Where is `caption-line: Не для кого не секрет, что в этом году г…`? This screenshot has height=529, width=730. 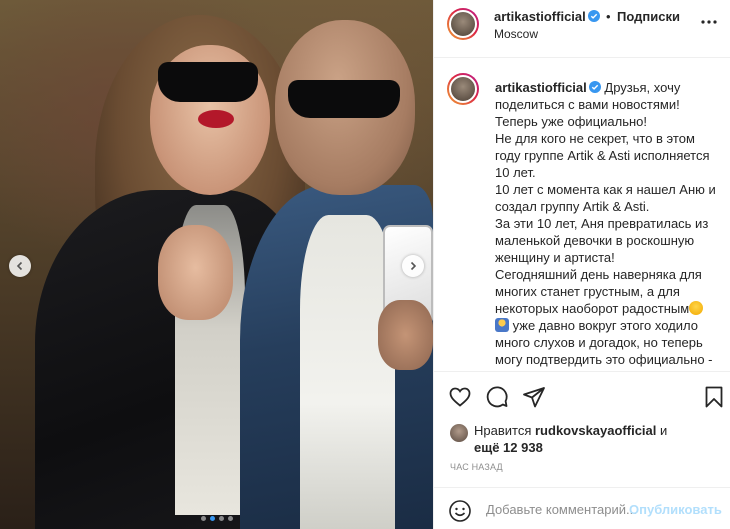
caption-line: Не для кого не секрет, что в этом году г… is located at coordinates (602, 155).